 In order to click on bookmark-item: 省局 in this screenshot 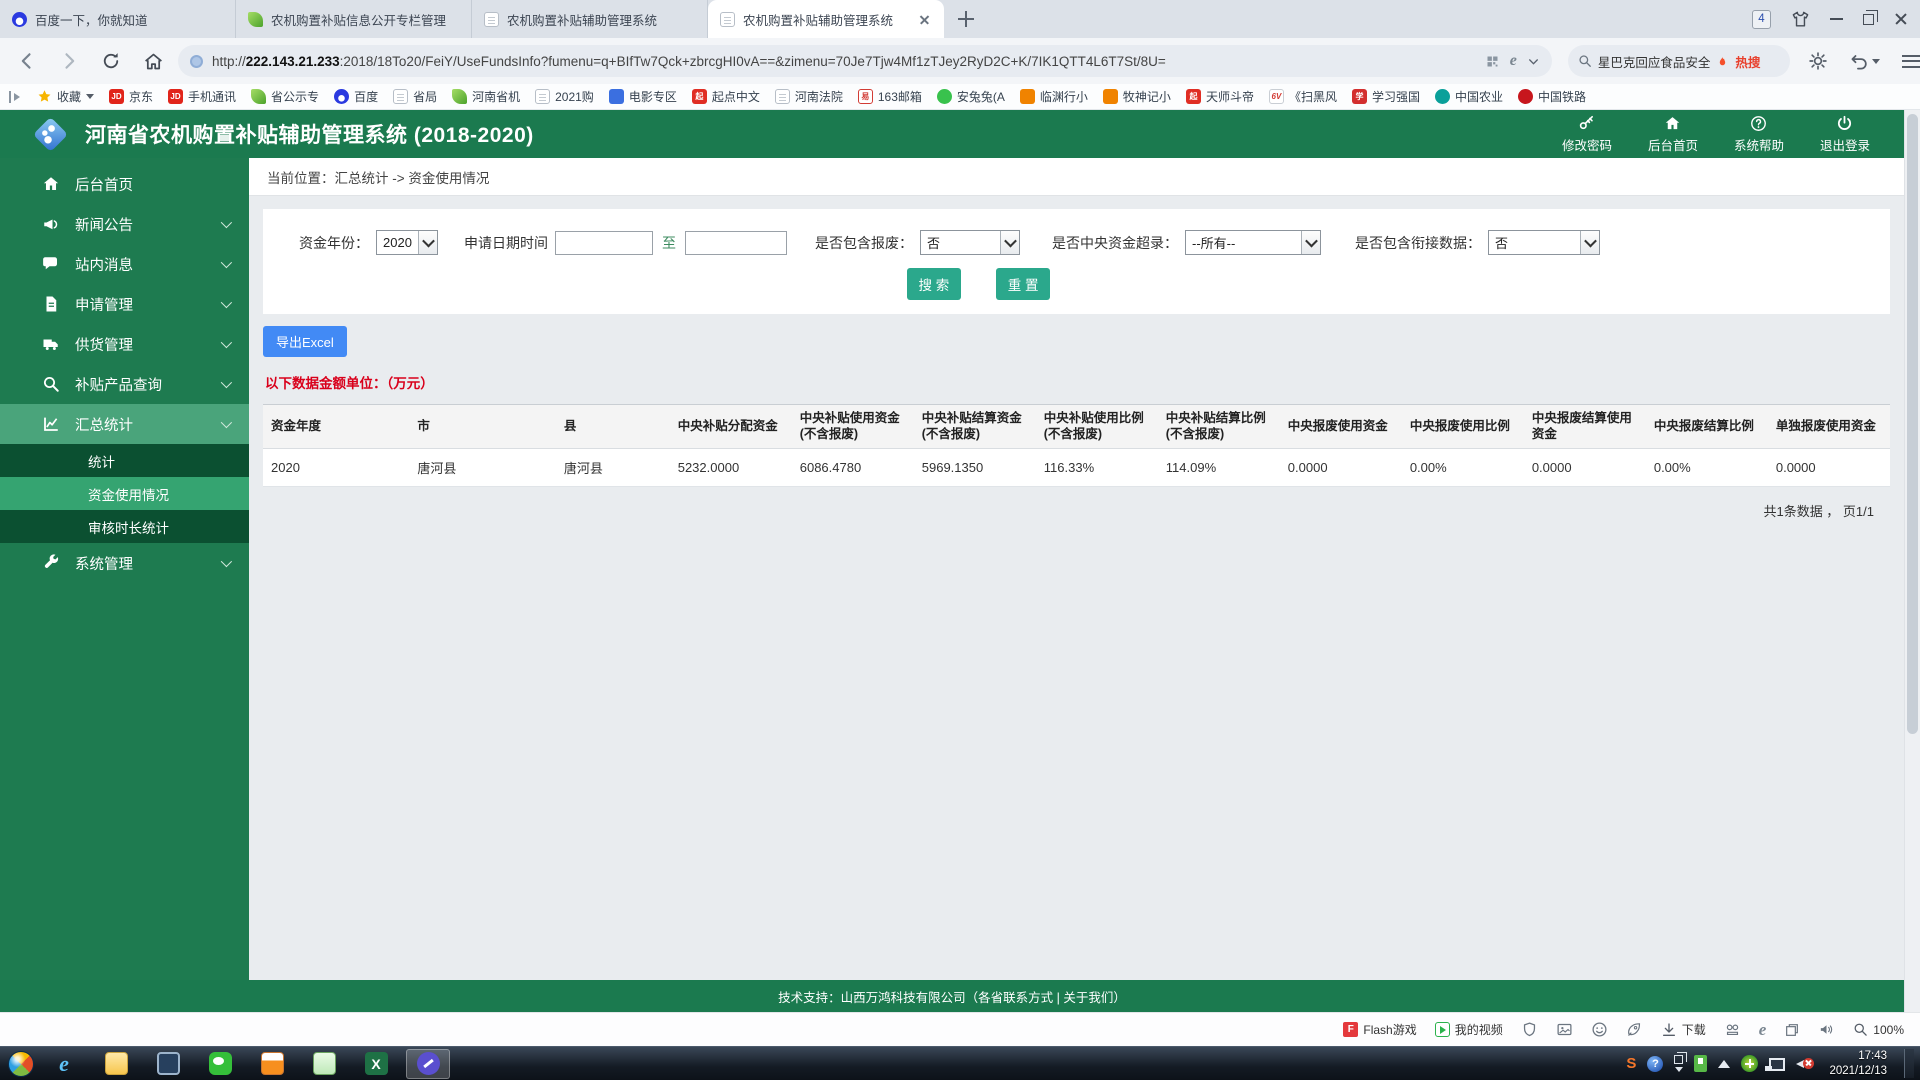, I will do `click(415, 96)`.